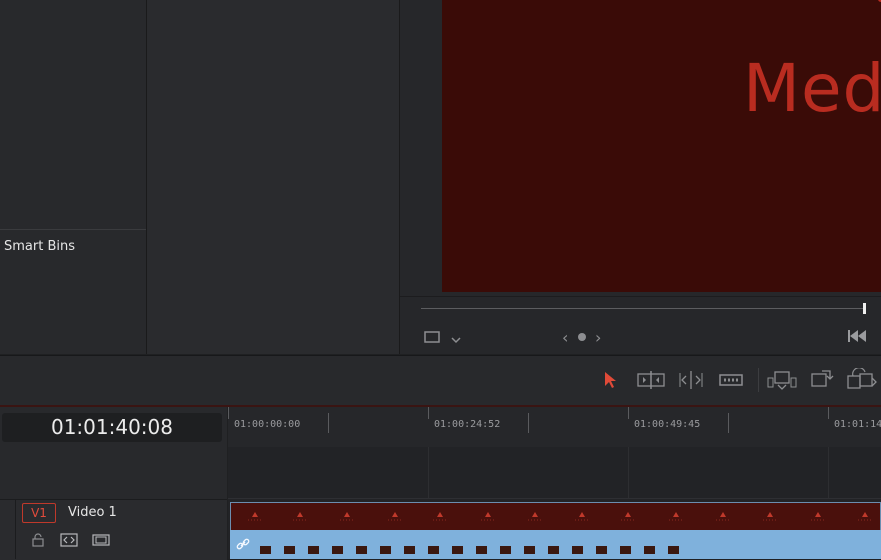 This screenshot has height=560, width=881. Describe the element at coordinates (112, 427) in the screenshot. I see `timeline-timecode: 01:01:40:08` at that location.